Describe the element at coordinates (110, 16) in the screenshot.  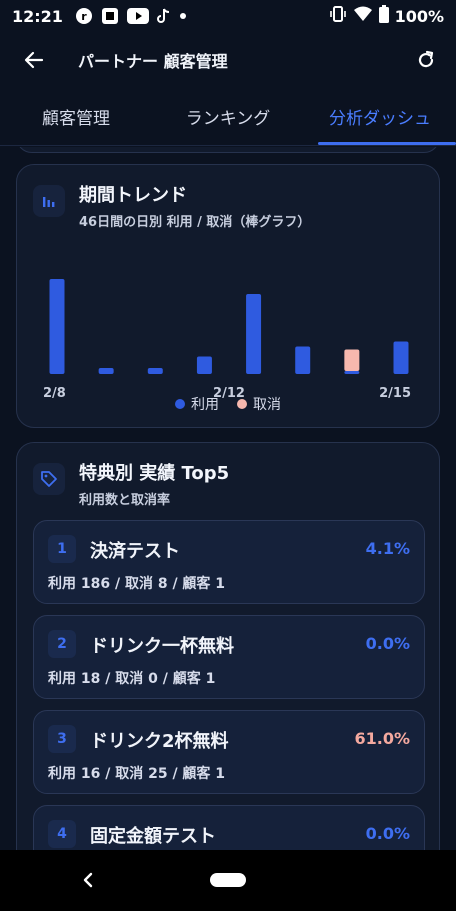
I see `app-square-icon` at that location.